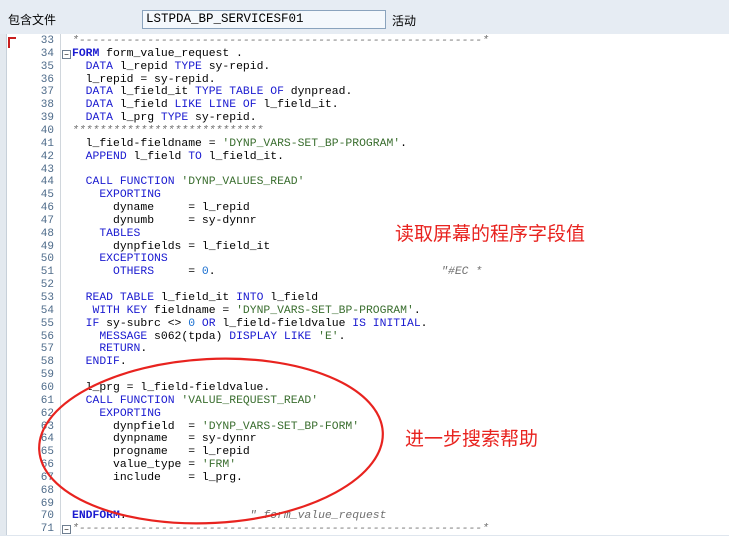 The height and width of the screenshot is (536, 729). What do you see at coordinates (47, 259) in the screenshot?
I see `line-number: 50` at bounding box center [47, 259].